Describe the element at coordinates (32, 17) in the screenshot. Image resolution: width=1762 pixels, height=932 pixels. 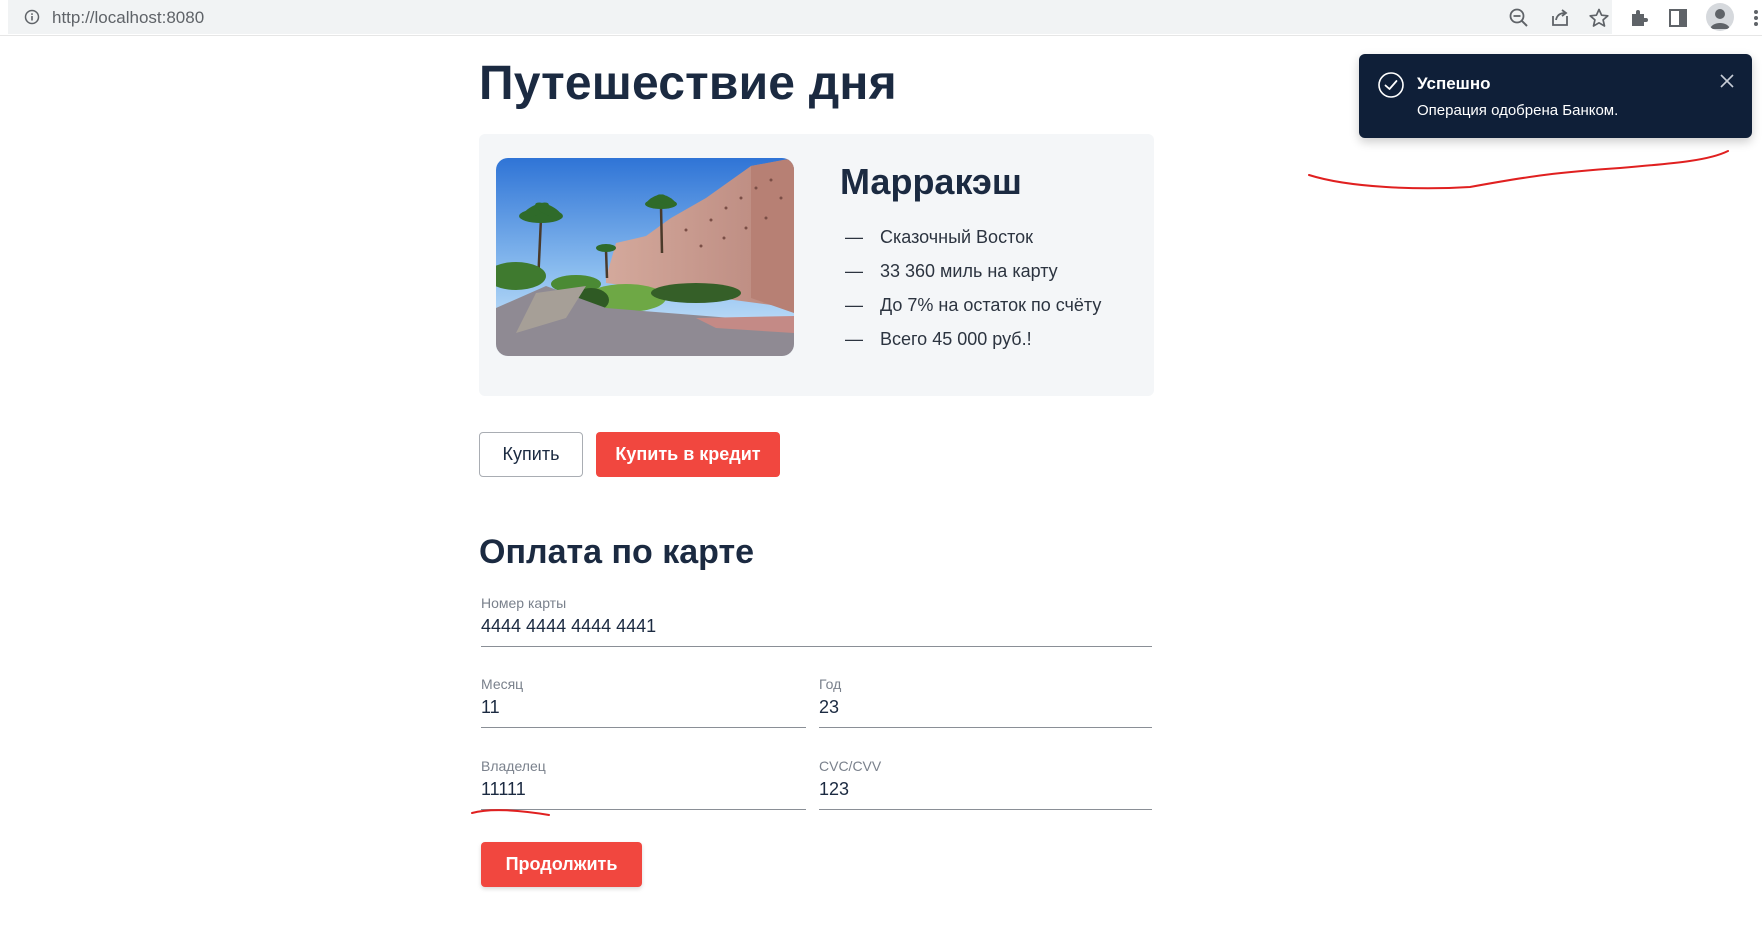
I see `info-icon` at that location.